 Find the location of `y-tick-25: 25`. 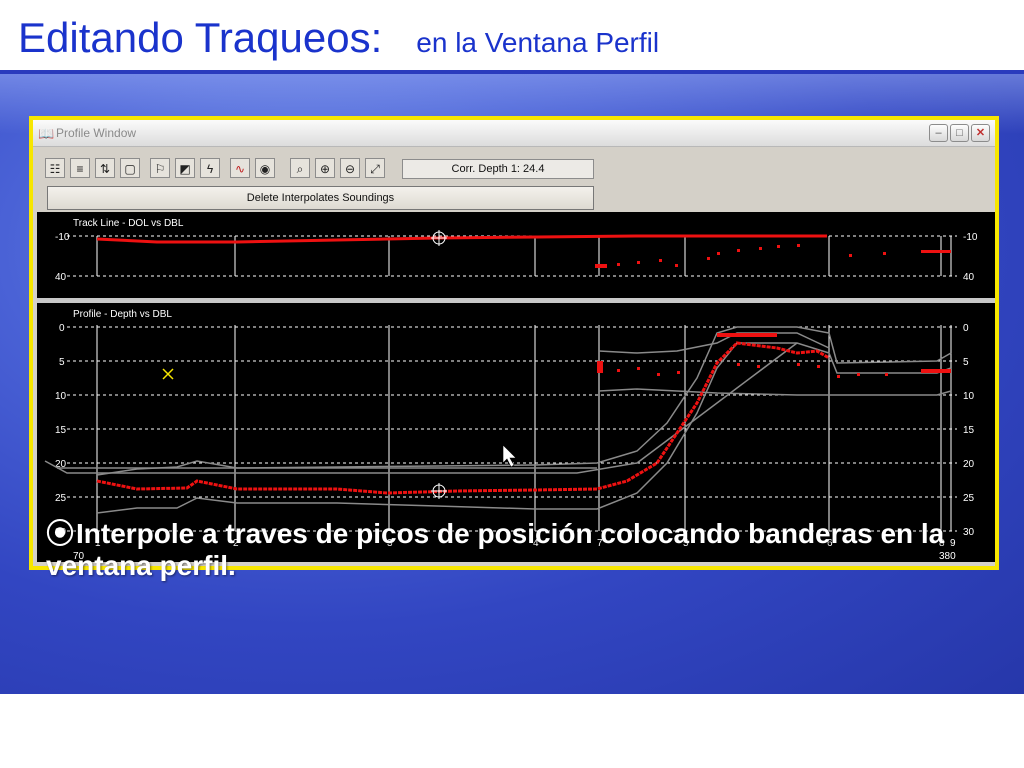

y-tick-25: 25 is located at coordinates (61, 498).